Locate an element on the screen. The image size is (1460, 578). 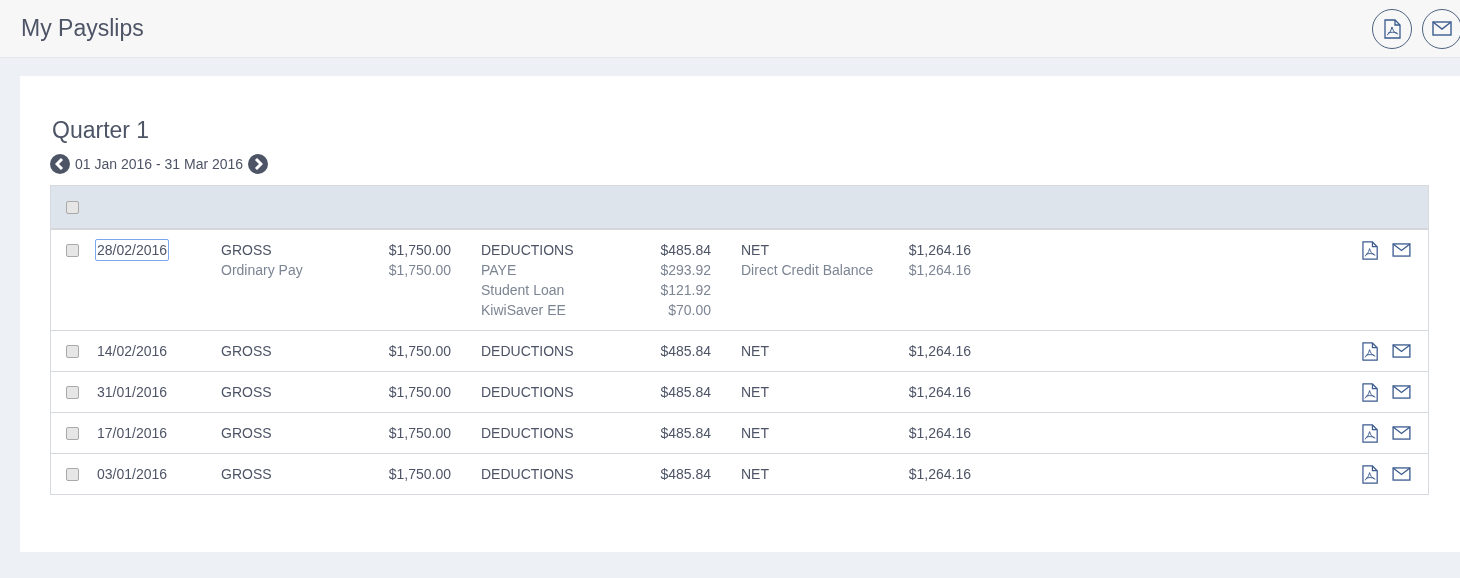
line-item-amount: $1,750.00 is located at coordinates (419, 270).